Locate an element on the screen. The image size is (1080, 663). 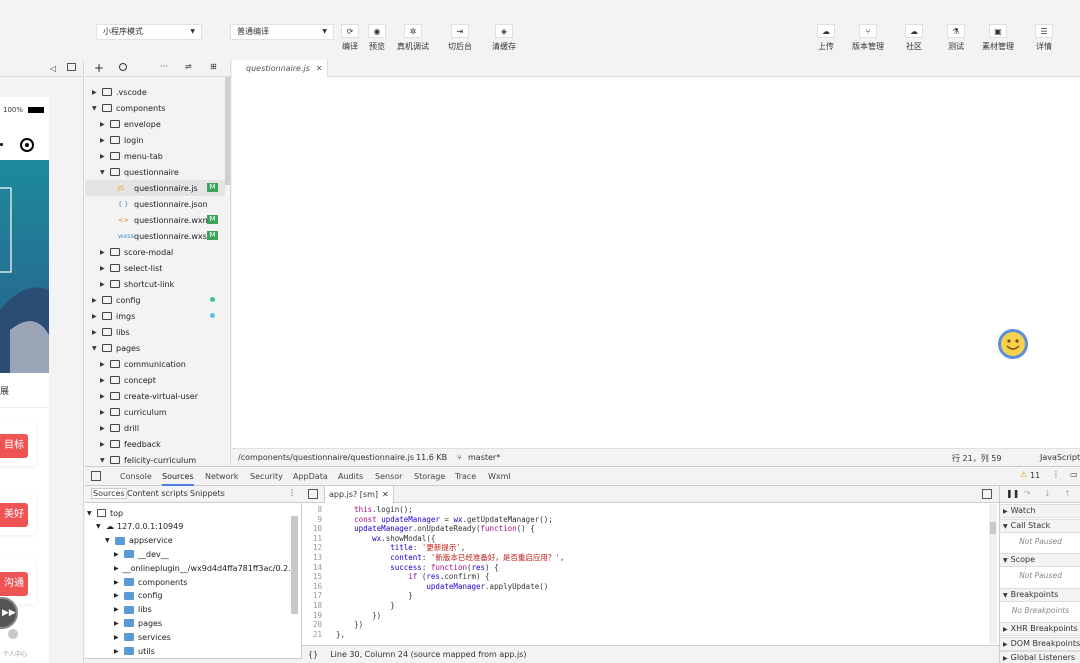
line-number: 14 is located at coordinates (312, 568).